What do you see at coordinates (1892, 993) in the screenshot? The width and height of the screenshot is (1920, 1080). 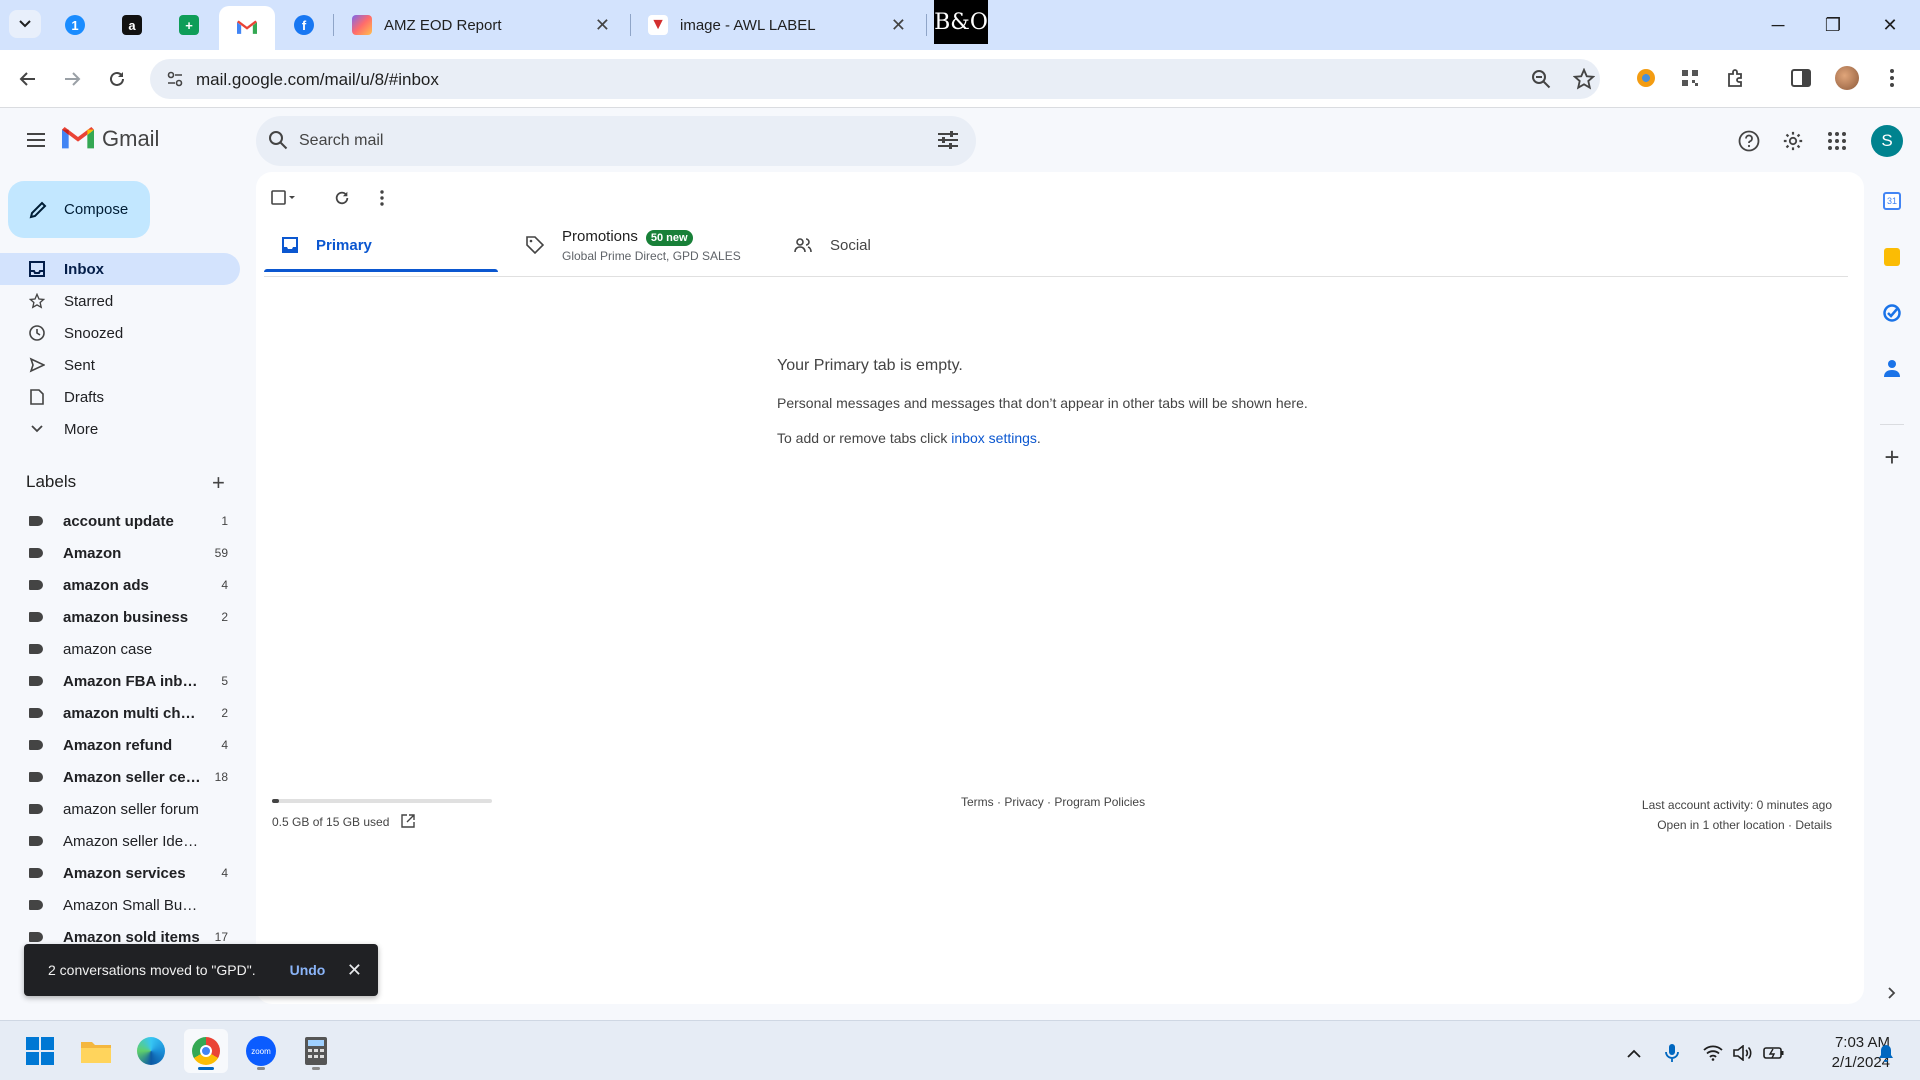 I see `hide-side-panel-icon` at bounding box center [1892, 993].